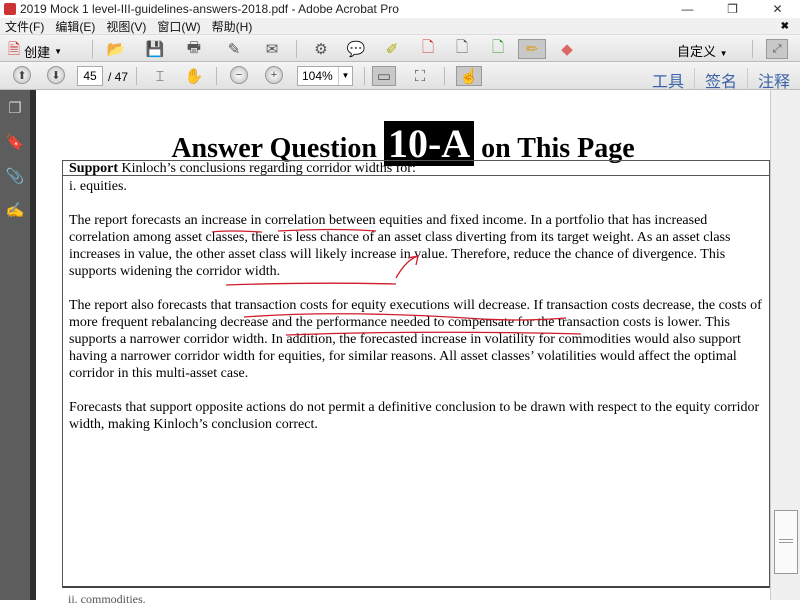 The image size is (800, 607). Describe the element at coordinates (15, 210) in the screenshot. I see `signature-icon: ✍` at that location.